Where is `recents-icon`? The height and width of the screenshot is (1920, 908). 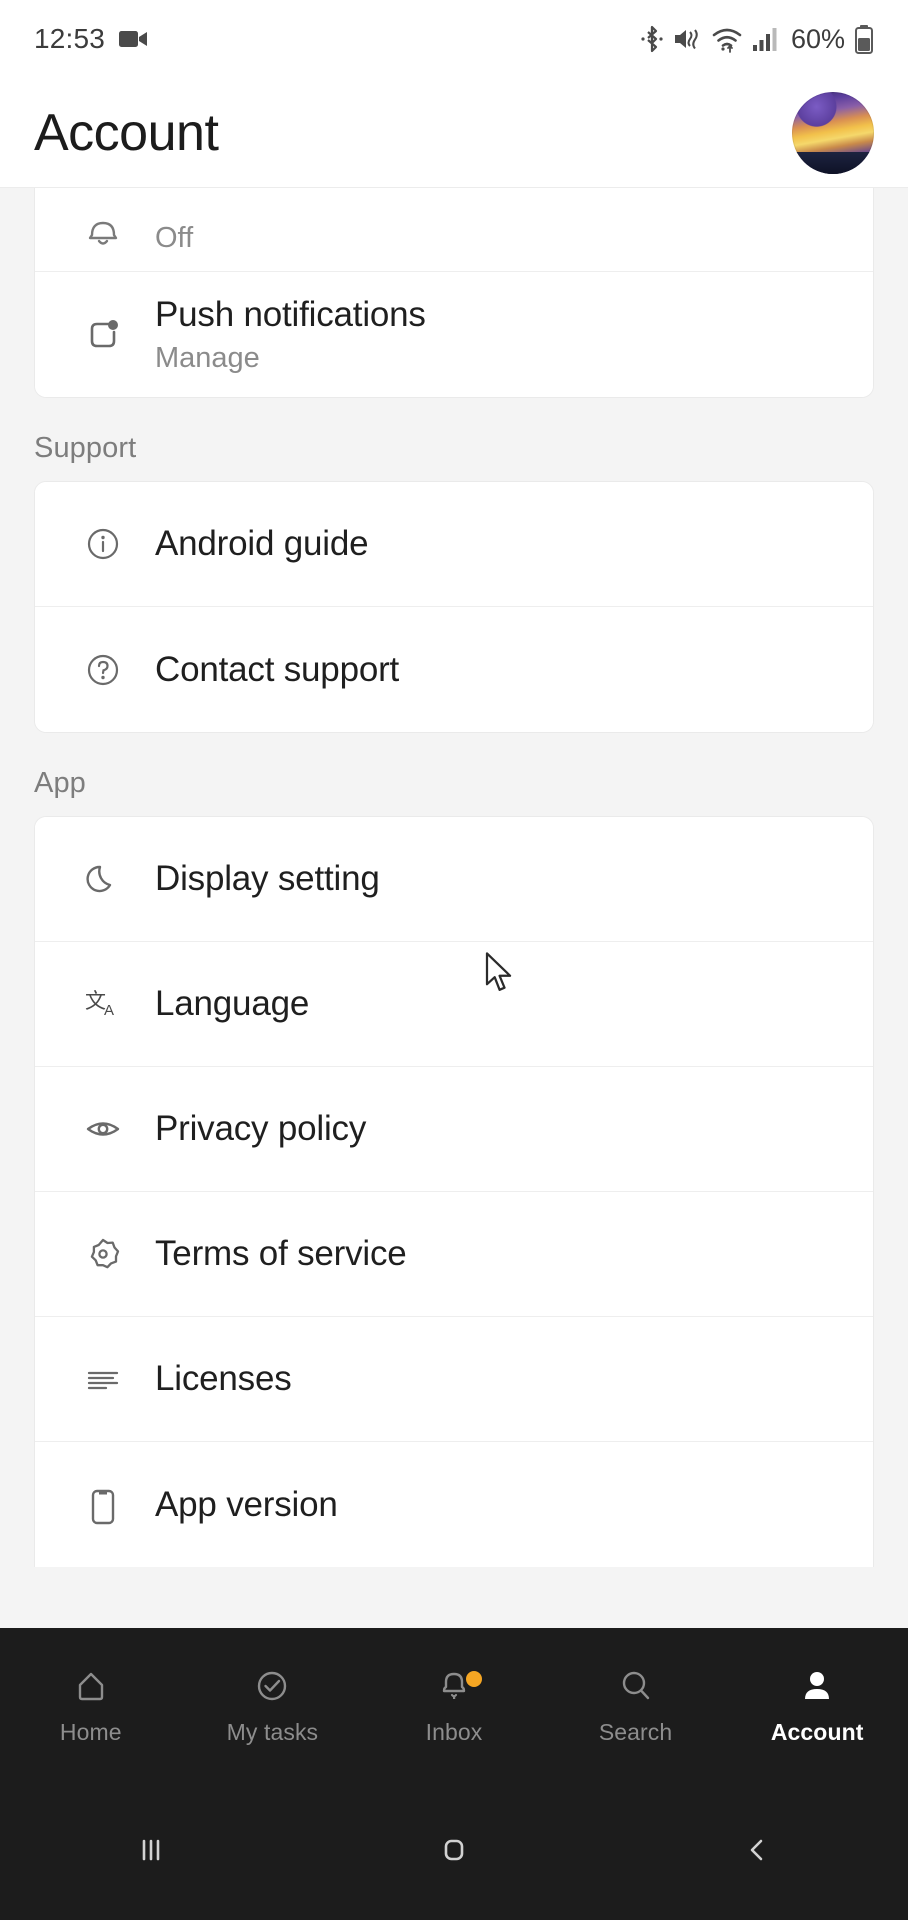
recents-icon is located at coordinates (151, 1850).